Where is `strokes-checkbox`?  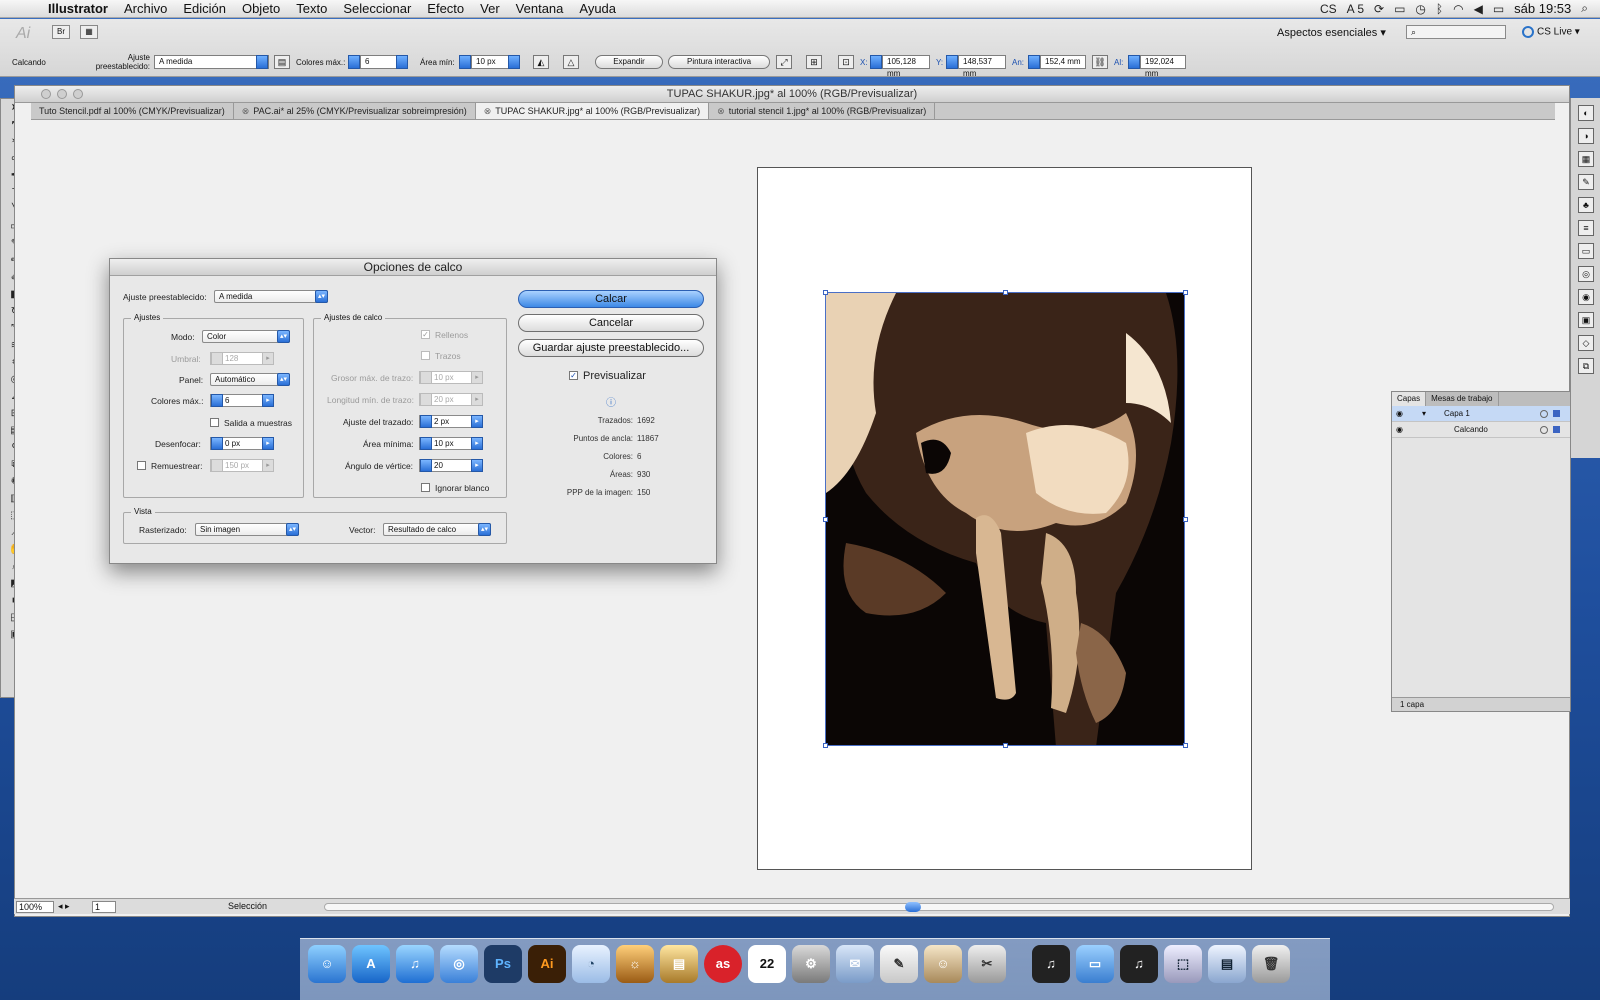 strokes-checkbox is located at coordinates (425, 355).